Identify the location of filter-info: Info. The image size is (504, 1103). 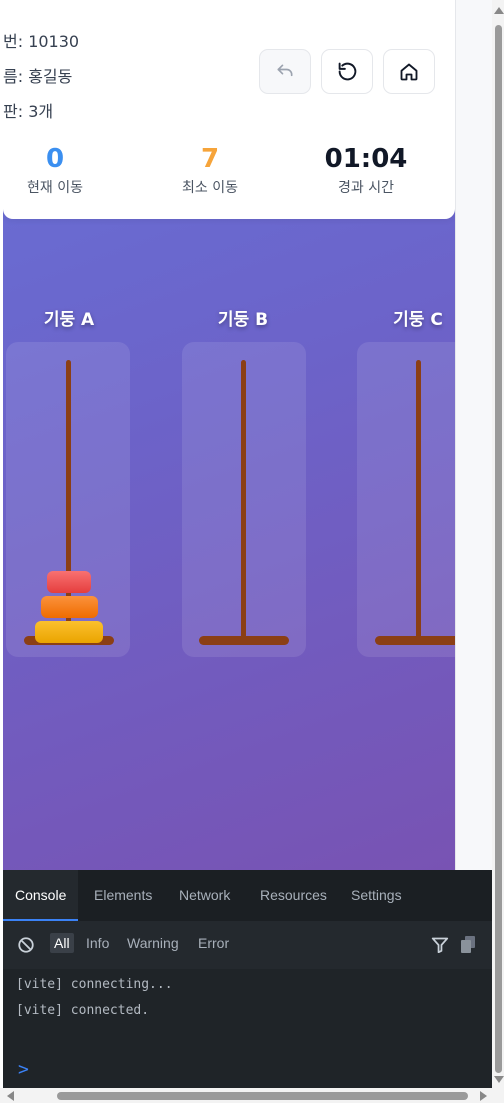
(97, 943).